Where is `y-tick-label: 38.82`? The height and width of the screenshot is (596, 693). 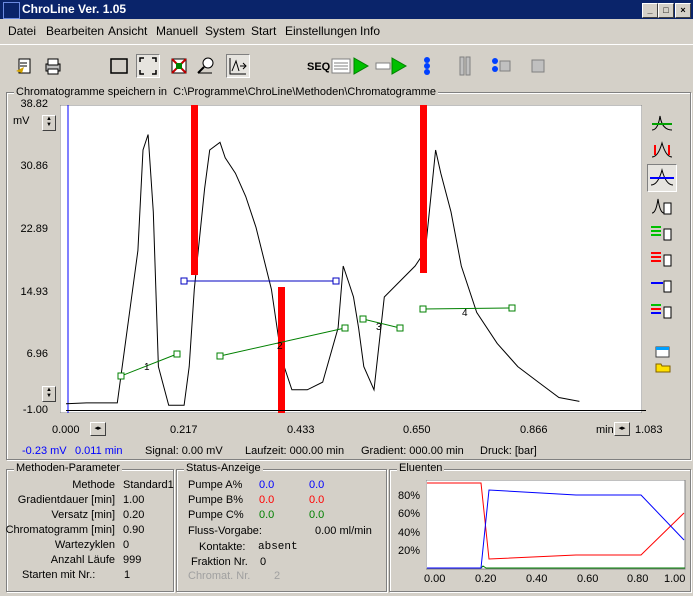 y-tick-label: 38.82 is located at coordinates (34, 104).